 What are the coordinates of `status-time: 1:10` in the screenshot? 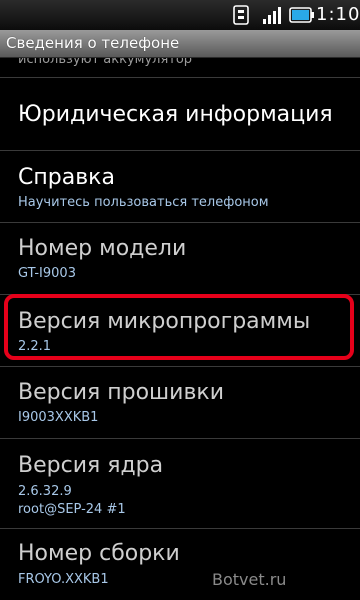 It's located at (338, 14).